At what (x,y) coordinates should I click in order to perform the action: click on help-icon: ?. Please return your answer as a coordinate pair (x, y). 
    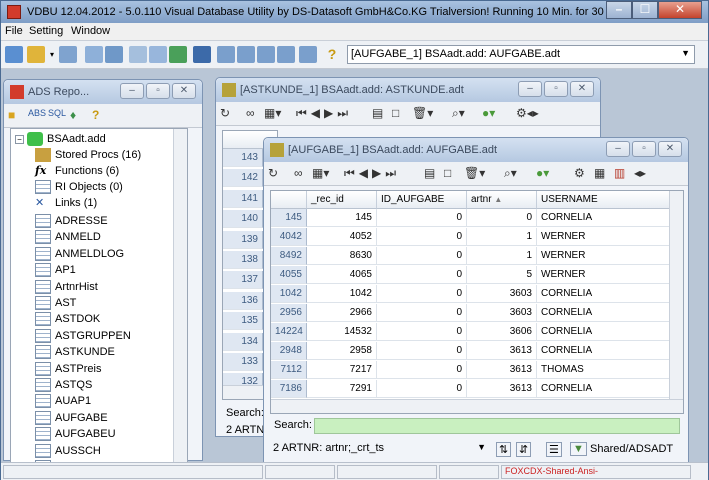
    Looking at the image, I should click on (332, 54).